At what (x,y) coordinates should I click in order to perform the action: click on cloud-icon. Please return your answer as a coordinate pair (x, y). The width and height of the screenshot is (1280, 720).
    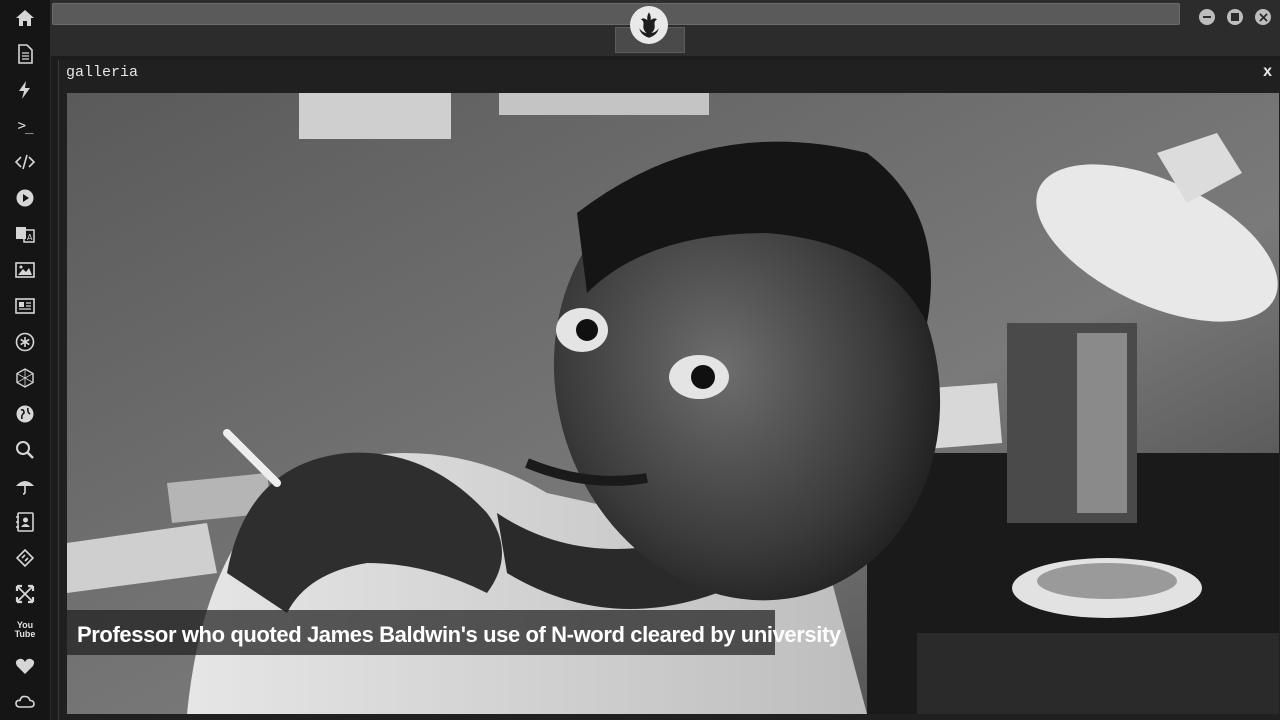
    Looking at the image, I should click on (25, 702).